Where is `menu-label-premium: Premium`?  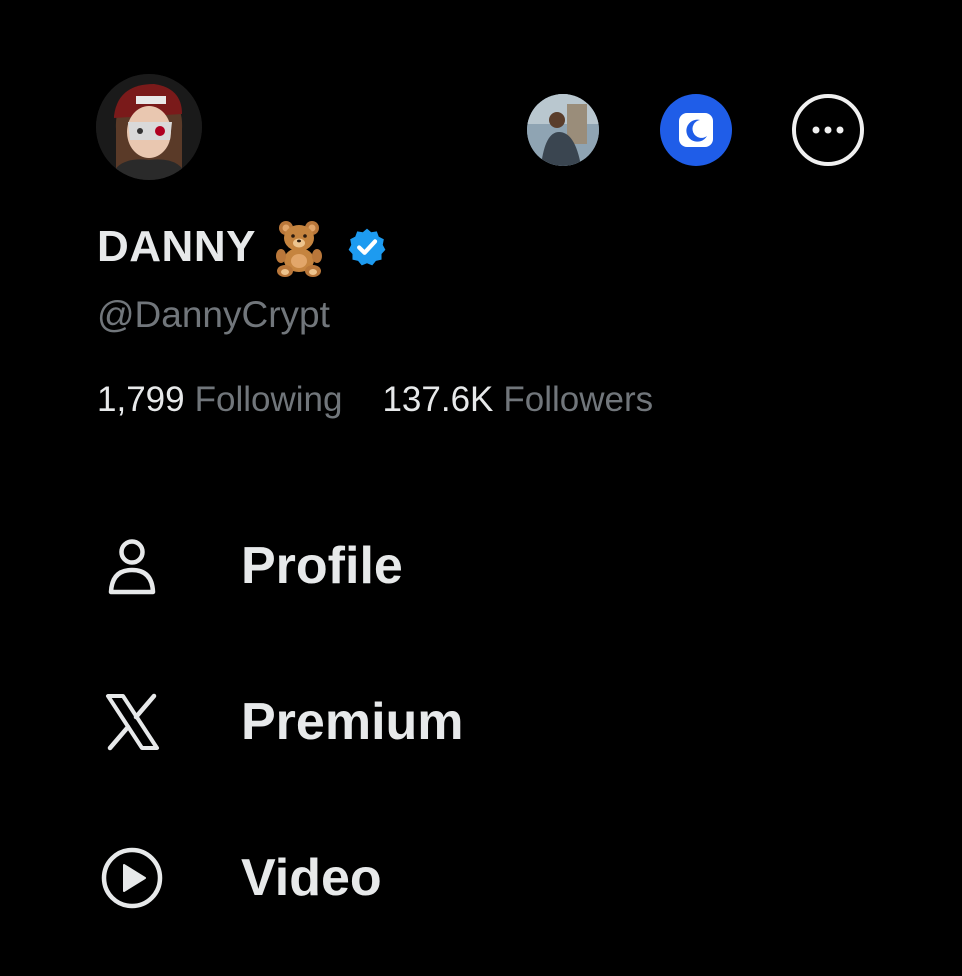
menu-label-premium: Premium is located at coordinates (352, 722).